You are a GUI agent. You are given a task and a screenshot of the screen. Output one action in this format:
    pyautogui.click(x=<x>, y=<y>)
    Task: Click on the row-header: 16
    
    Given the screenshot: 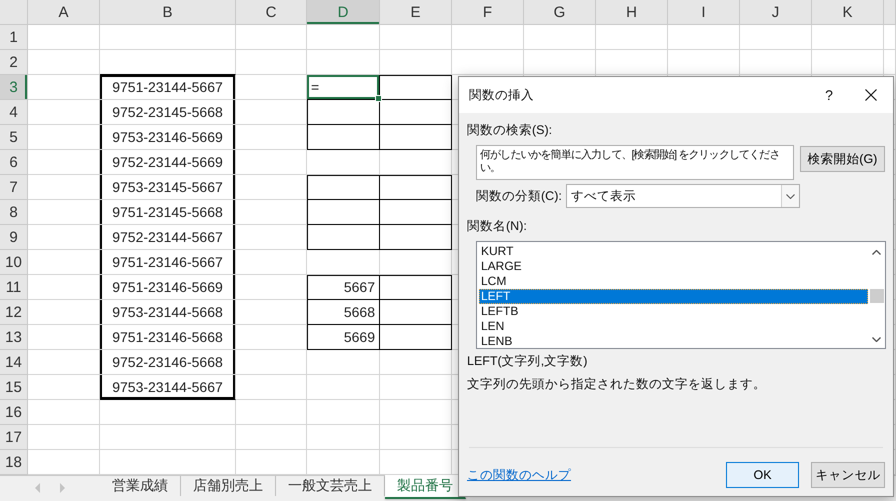 What is the action you would take?
    pyautogui.click(x=14, y=412)
    